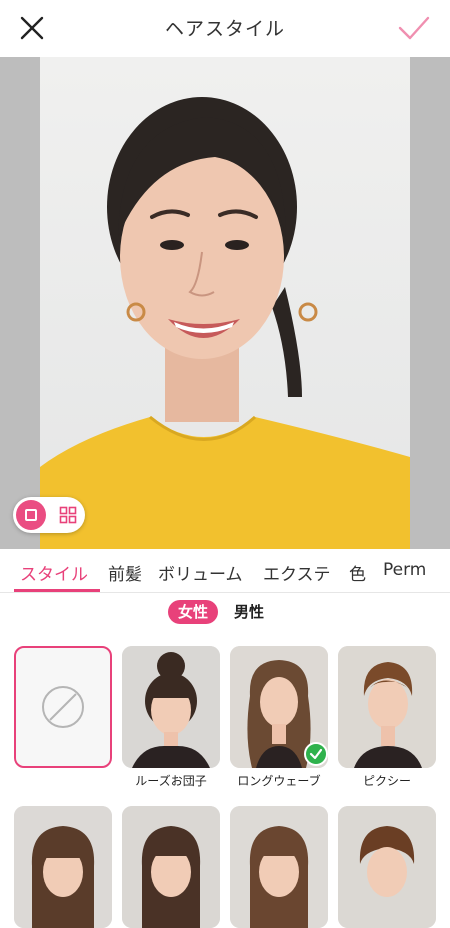  Describe the element at coordinates (57, 590) in the screenshot. I see `active-tab-indicator` at that location.